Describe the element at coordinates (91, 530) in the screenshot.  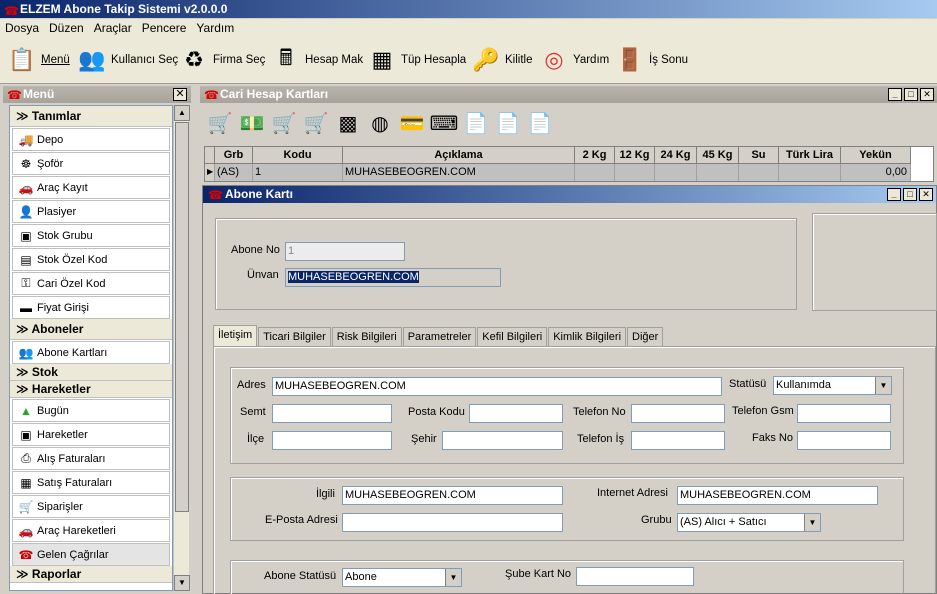
I see `sidebar-item-arac-hareketleri: 🚗 Araç Hareketleri` at that location.